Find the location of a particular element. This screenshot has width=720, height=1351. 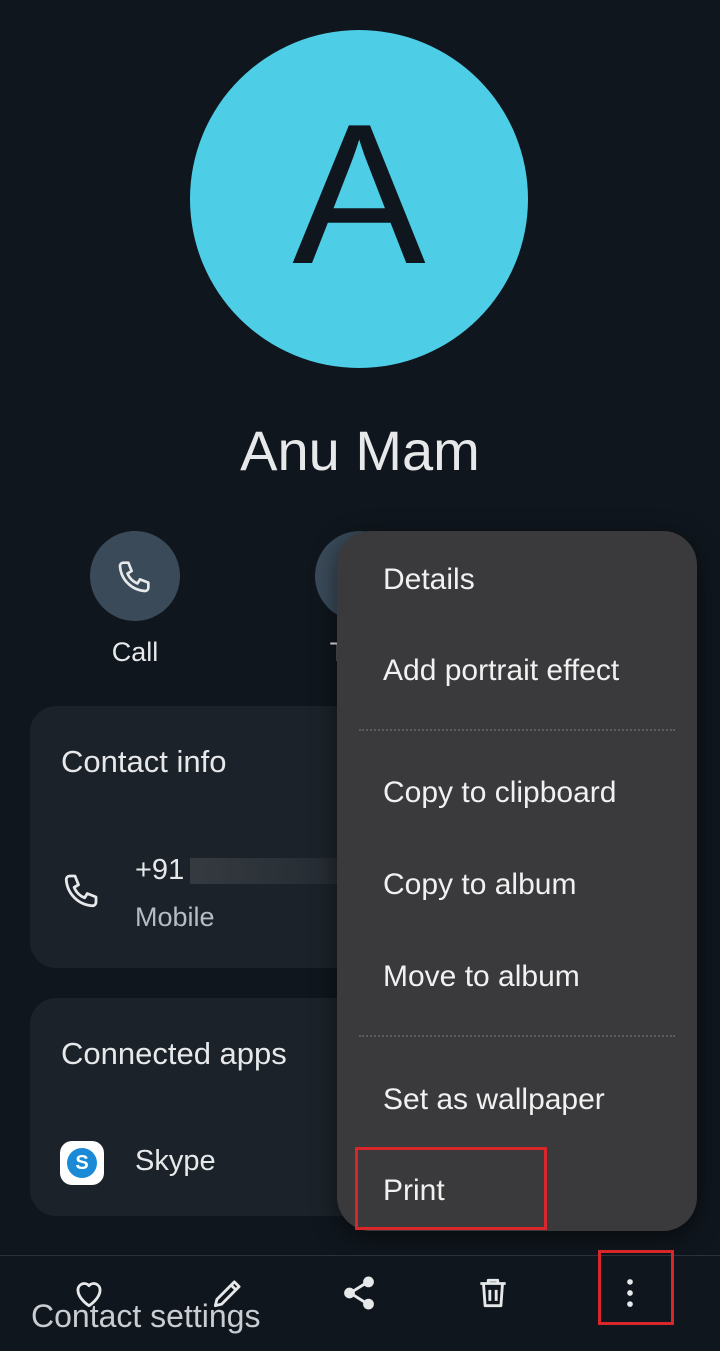

share-icon is located at coordinates (359, 1293).